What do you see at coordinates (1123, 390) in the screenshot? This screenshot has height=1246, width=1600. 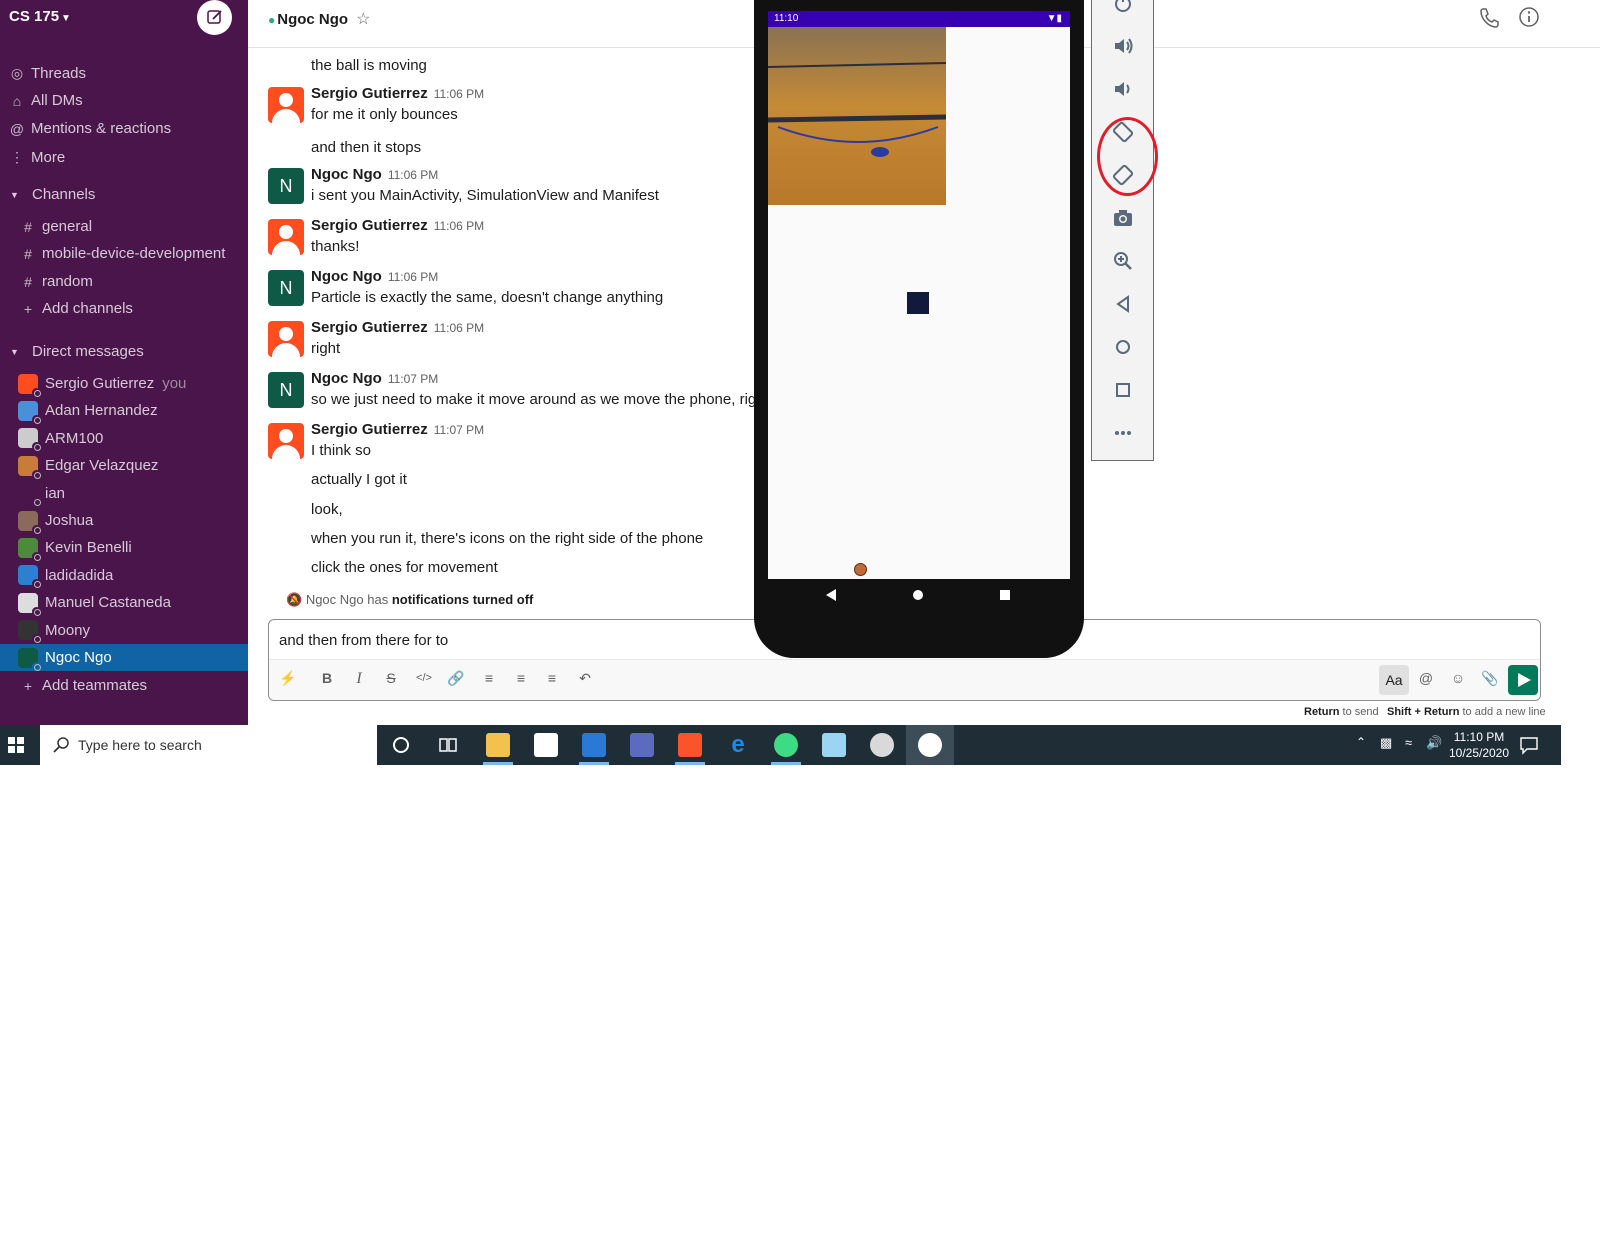 I see `overview-icon` at bounding box center [1123, 390].